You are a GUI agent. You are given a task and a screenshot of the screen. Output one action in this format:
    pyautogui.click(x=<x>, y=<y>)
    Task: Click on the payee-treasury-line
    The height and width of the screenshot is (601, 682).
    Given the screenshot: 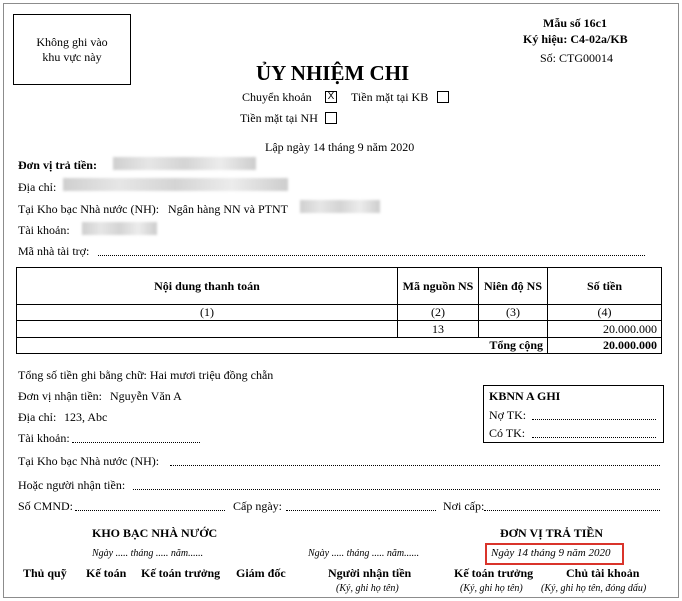 What is the action you would take?
    pyautogui.click(x=415, y=465)
    